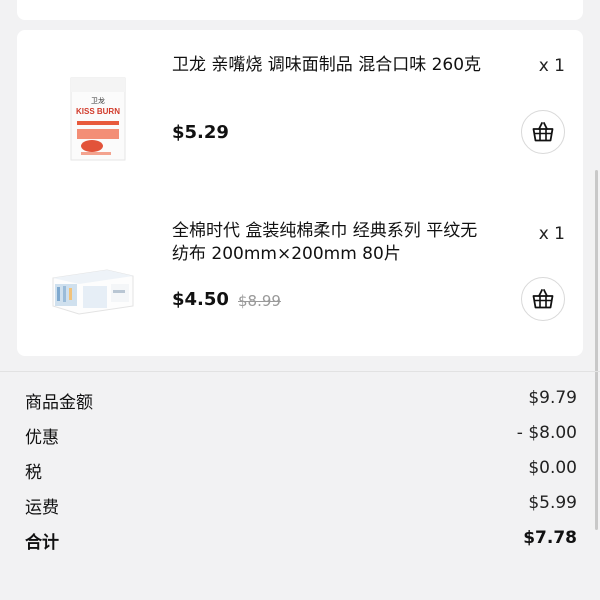 This screenshot has width=600, height=600. I want to click on total-value: $7.78, so click(550, 538).